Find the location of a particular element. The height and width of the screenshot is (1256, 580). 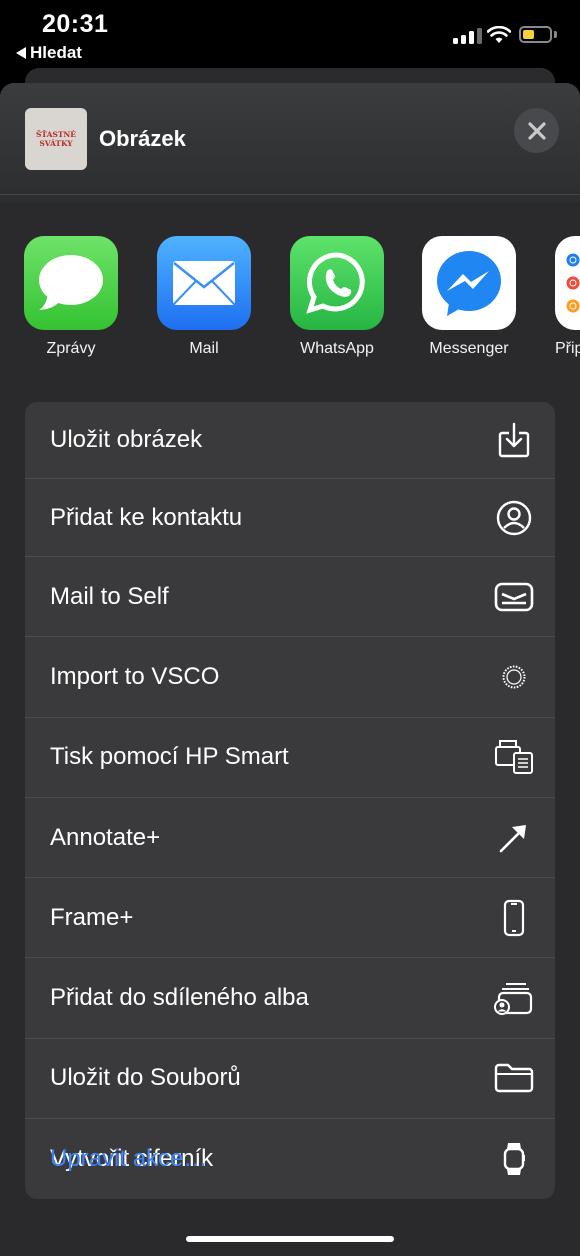

app-label: Zprávy is located at coordinates (71, 348).